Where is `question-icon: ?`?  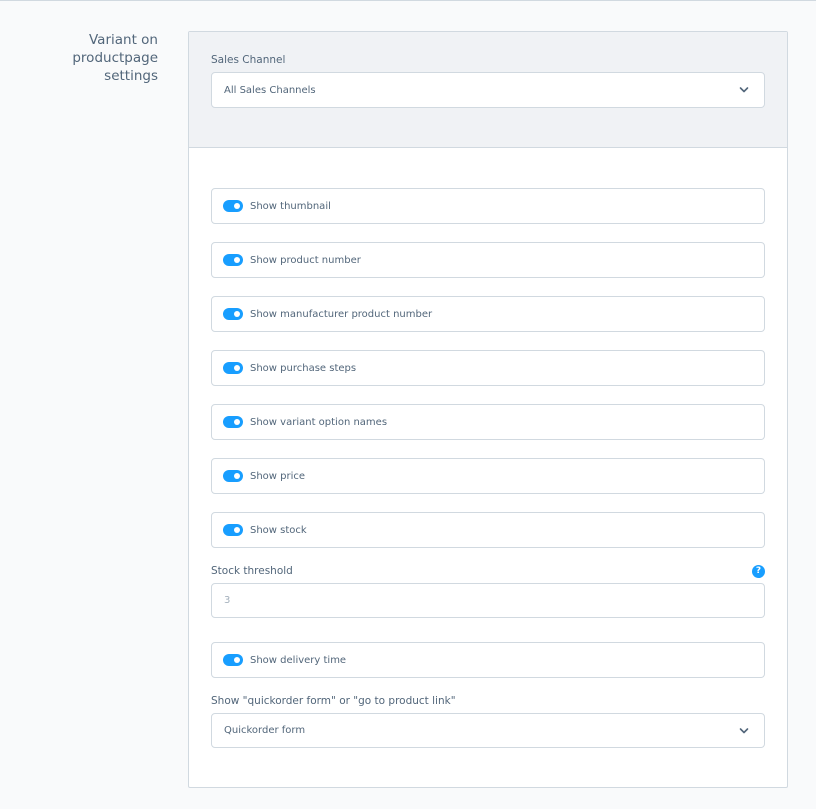 question-icon: ? is located at coordinates (758, 571).